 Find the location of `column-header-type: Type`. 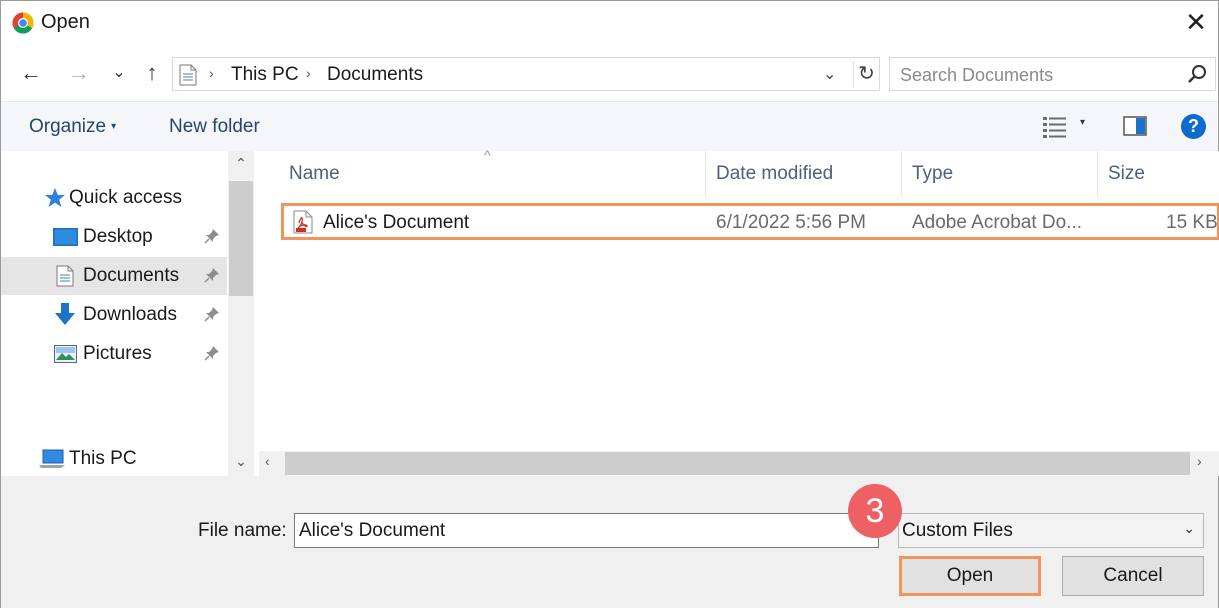

column-header-type: Type is located at coordinates (1000, 174).